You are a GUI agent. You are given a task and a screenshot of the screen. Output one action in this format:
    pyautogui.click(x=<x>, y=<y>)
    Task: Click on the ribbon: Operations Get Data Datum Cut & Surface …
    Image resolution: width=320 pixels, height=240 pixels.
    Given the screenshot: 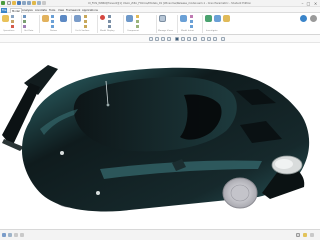 What is the action you would take?
    pyautogui.click(x=160, y=24)
    